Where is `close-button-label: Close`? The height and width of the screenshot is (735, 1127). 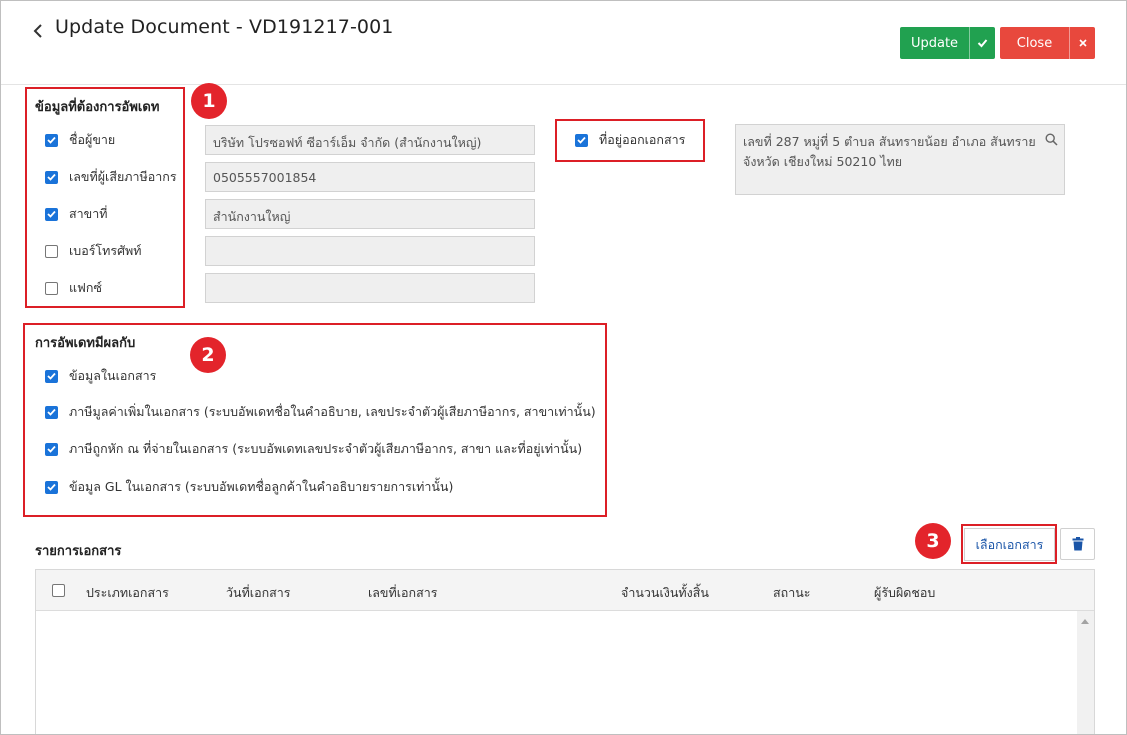
close-button-label: Close is located at coordinates (1034, 43).